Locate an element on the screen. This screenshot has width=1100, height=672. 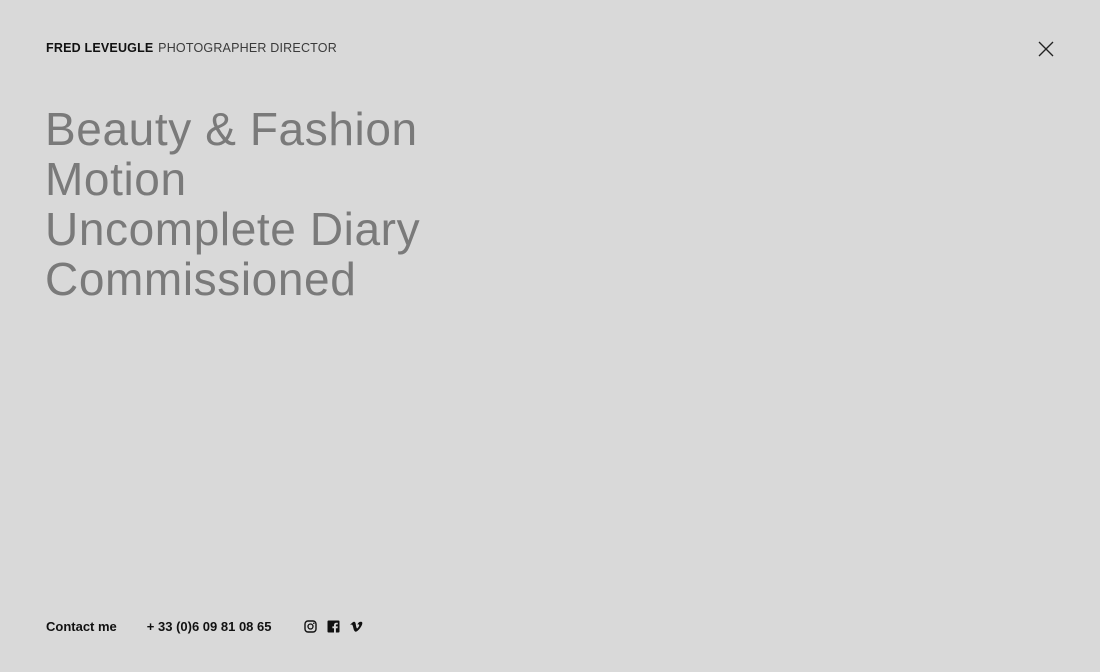
contact-link: Contact me is located at coordinates (81, 626).